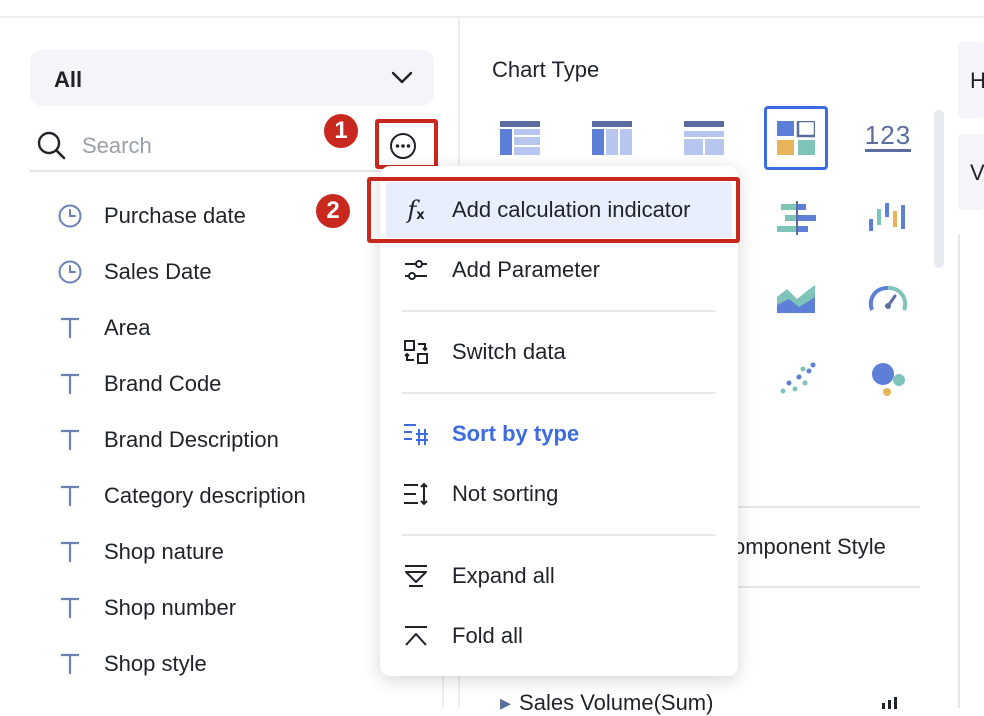 The height and width of the screenshot is (716, 984). Describe the element at coordinates (416, 352) in the screenshot. I see `switch-data-icon` at that location.